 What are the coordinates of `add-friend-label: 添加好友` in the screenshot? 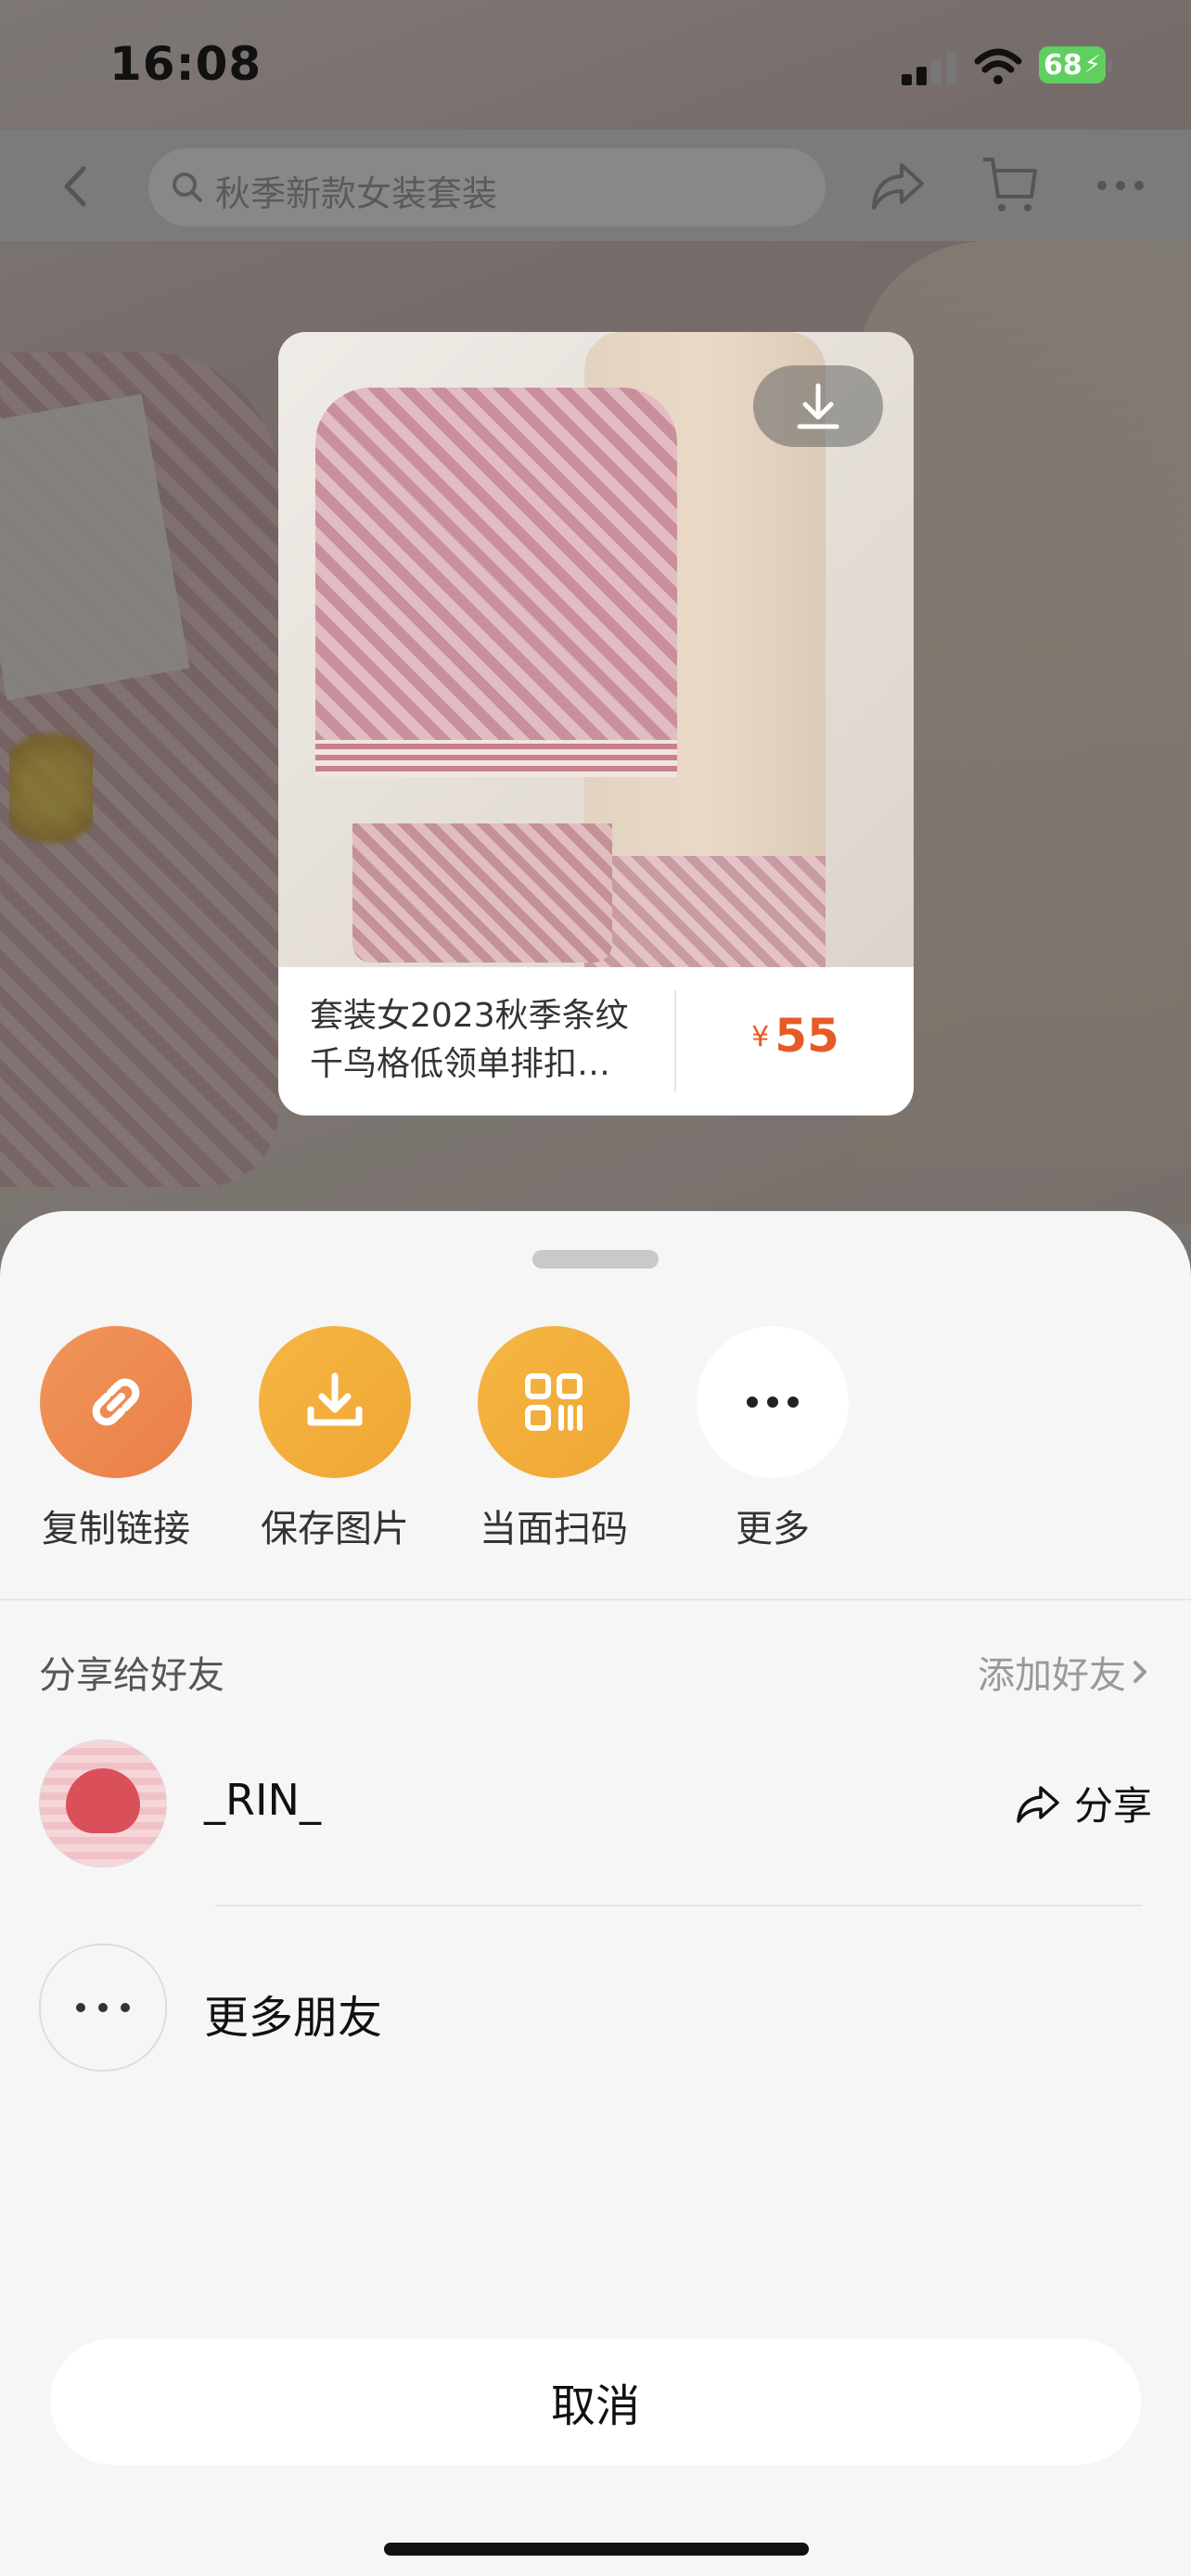 It's located at (1052, 1675).